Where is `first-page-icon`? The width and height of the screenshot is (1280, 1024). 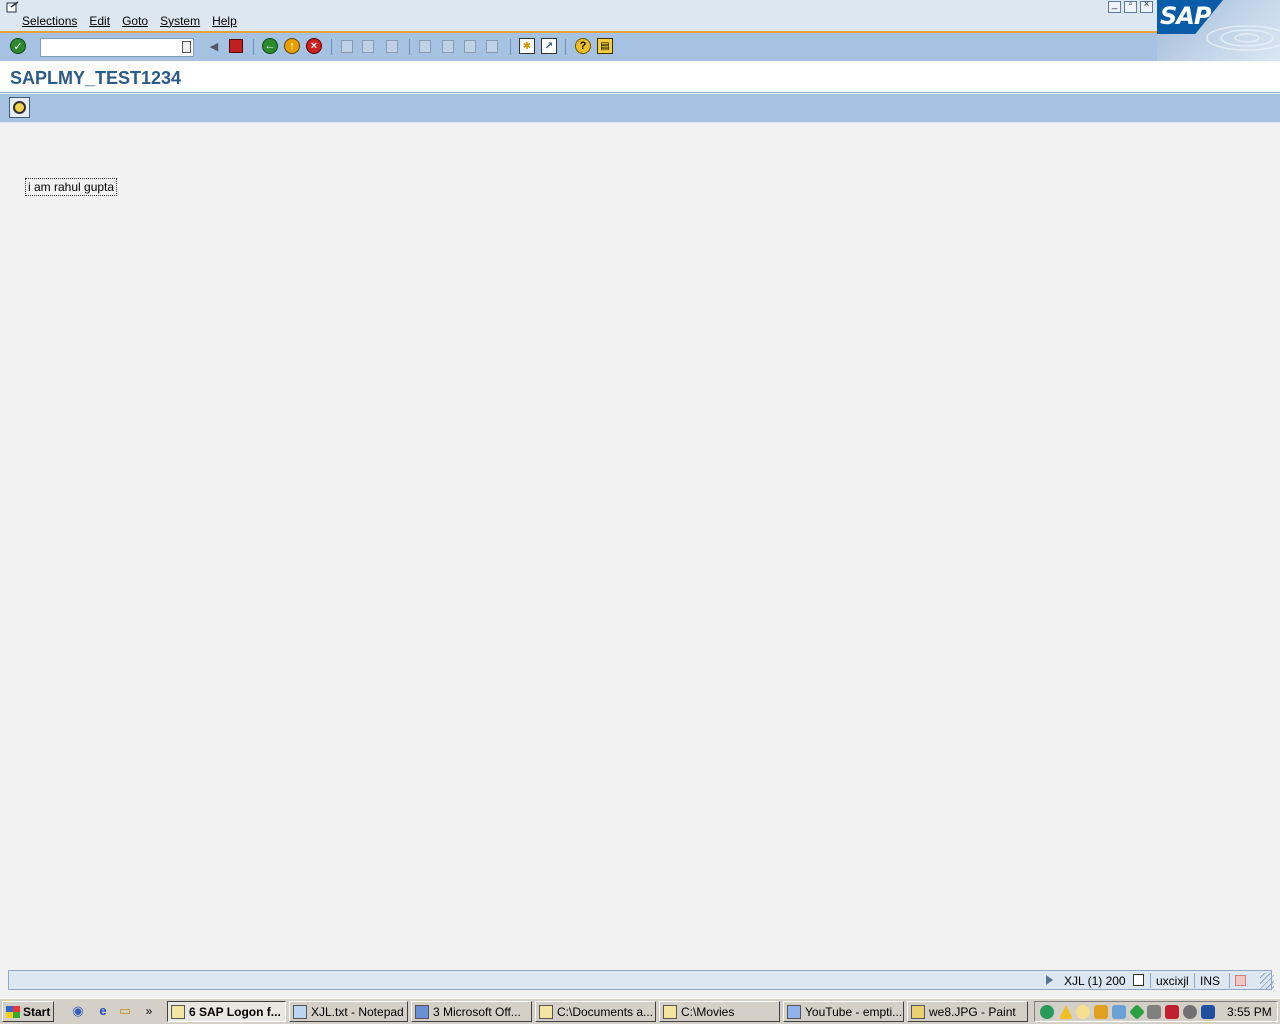 first-page-icon is located at coordinates (425, 46).